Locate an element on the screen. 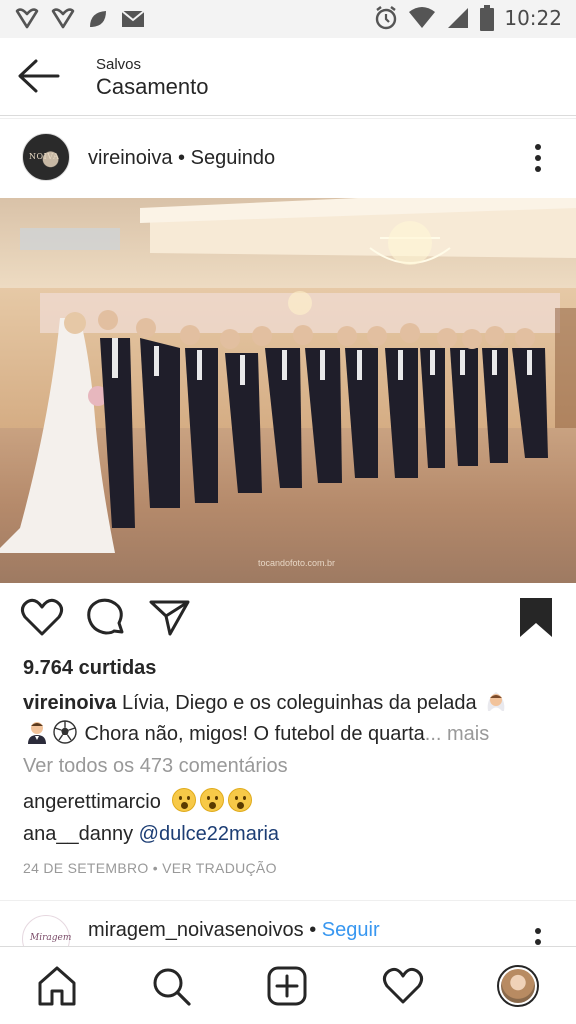  back-arrow-icon is located at coordinates (38, 76).